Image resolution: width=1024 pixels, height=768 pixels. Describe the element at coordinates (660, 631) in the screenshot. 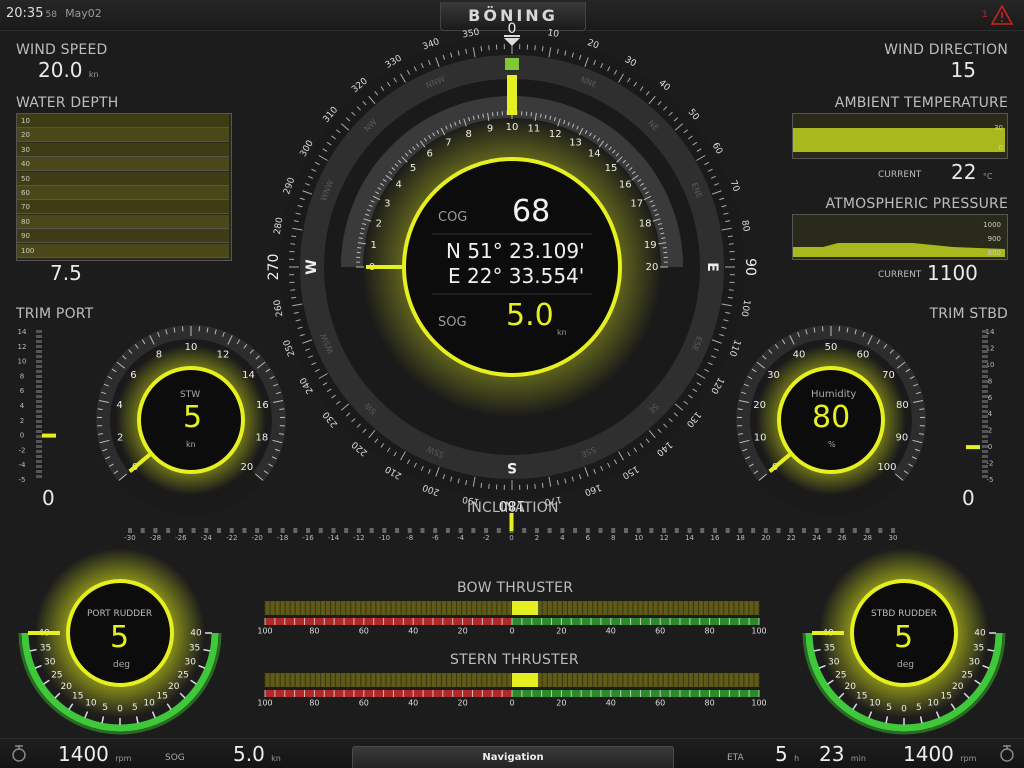

I see `bow-thruster-scale-label: 60` at that location.